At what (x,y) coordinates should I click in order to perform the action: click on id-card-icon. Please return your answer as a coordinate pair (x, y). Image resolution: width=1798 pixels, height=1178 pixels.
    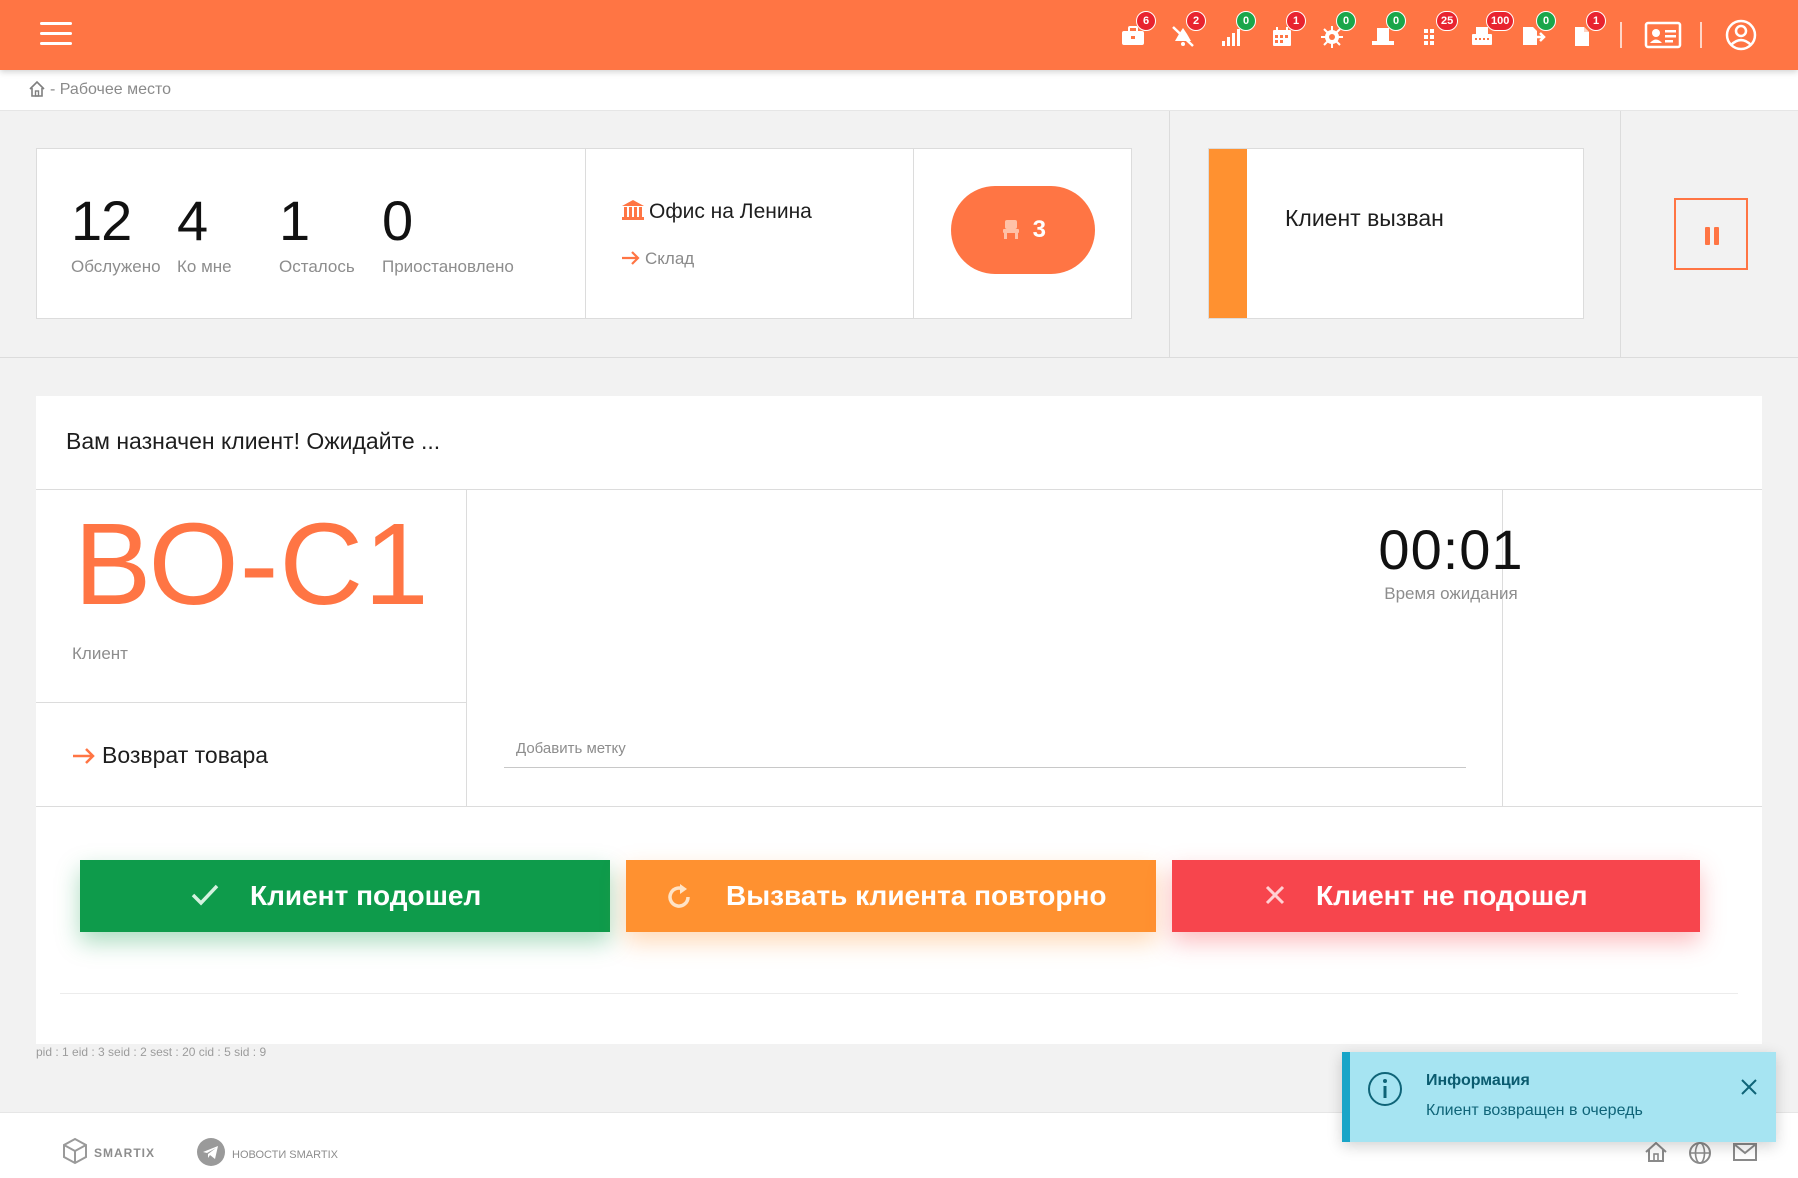
    Looking at the image, I should click on (1663, 35).